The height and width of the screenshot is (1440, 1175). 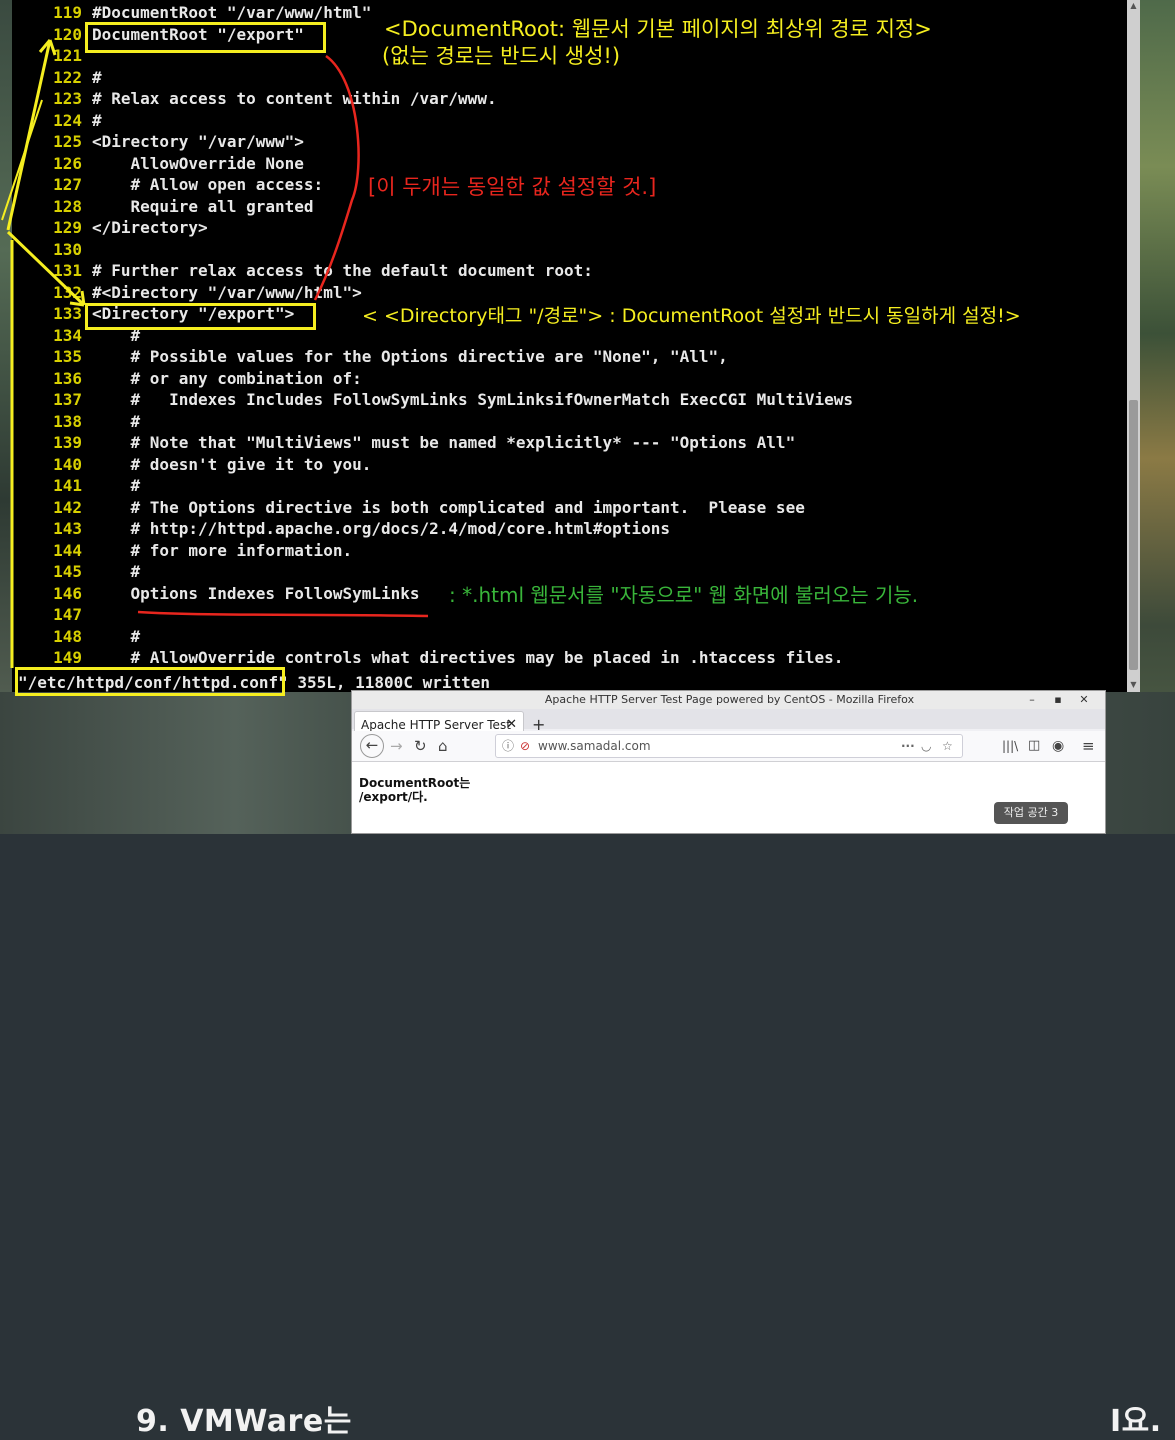 I want to click on line-text: # for more information., so click(x=222, y=550).